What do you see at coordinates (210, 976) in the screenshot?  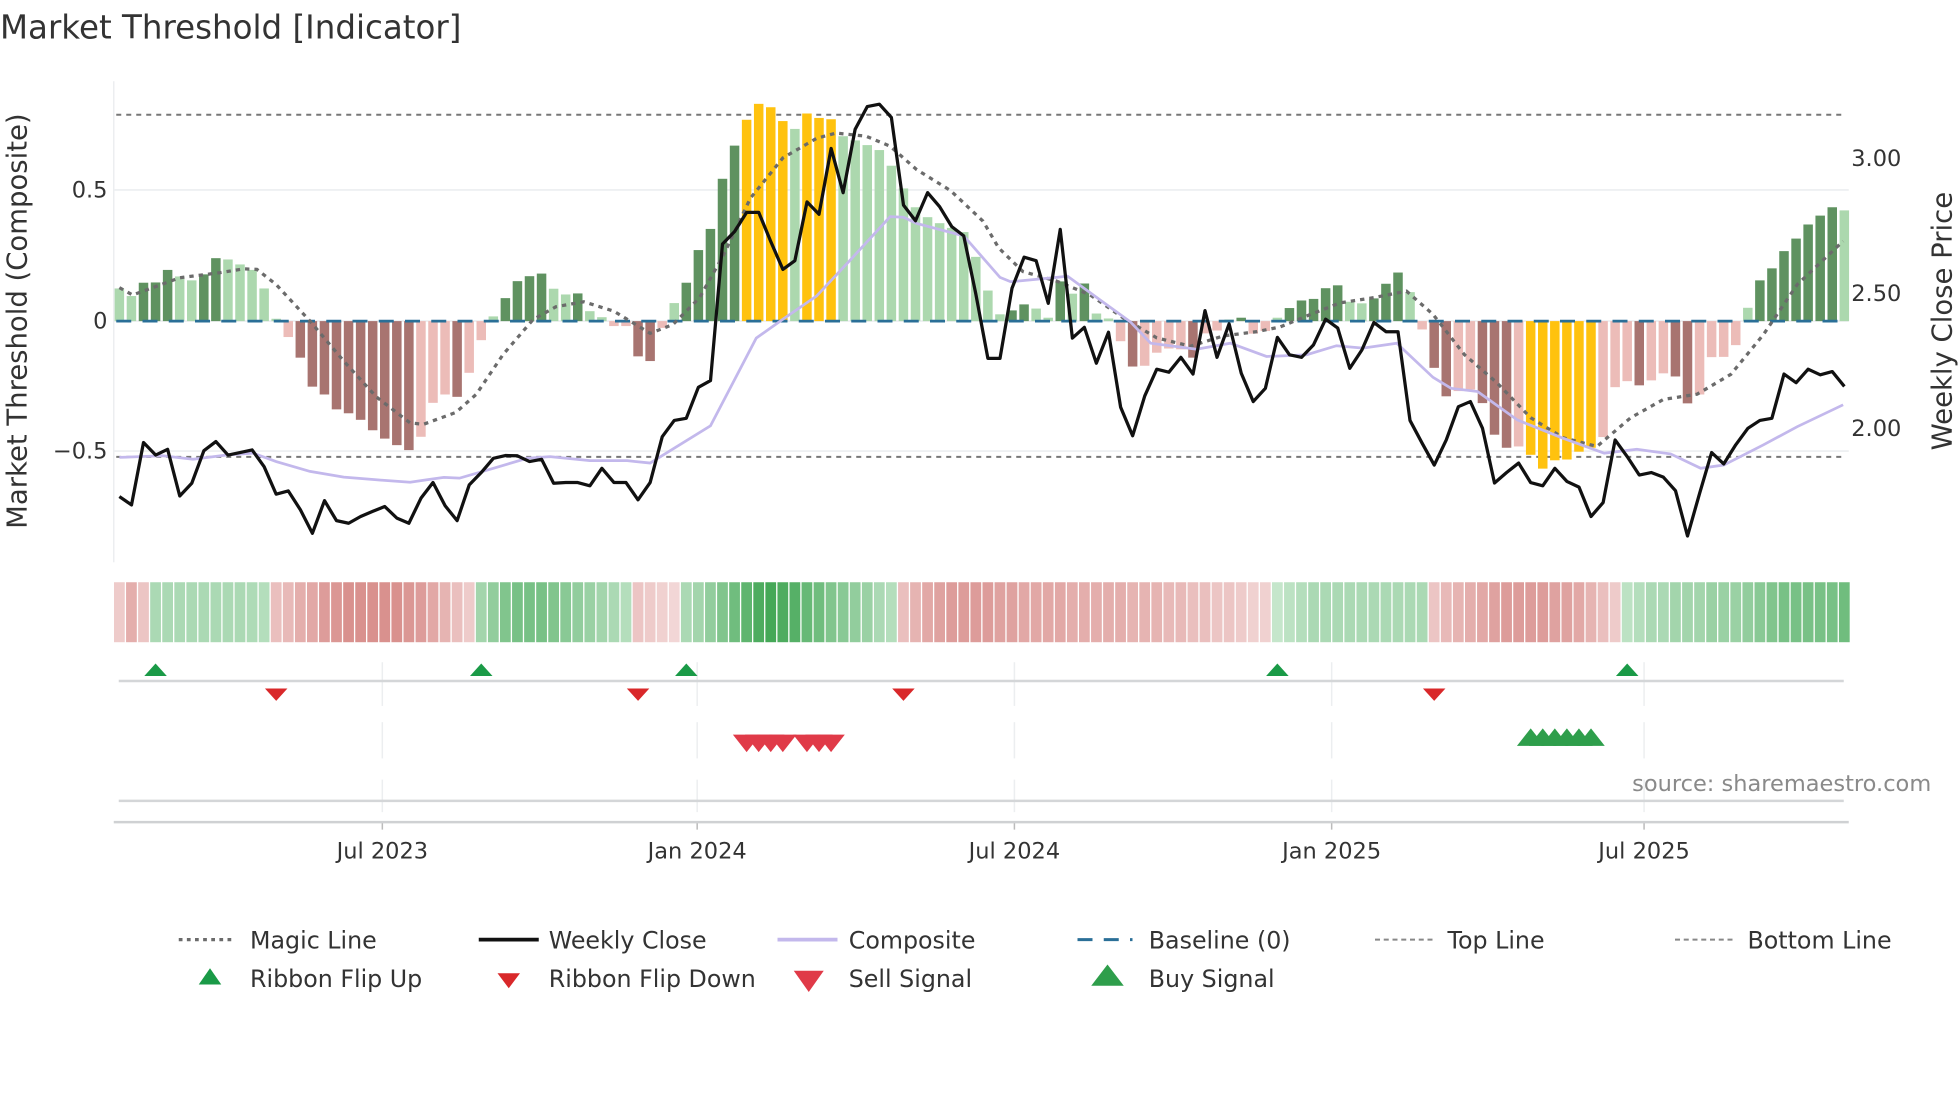 I see `legend-flip-up-icon` at bounding box center [210, 976].